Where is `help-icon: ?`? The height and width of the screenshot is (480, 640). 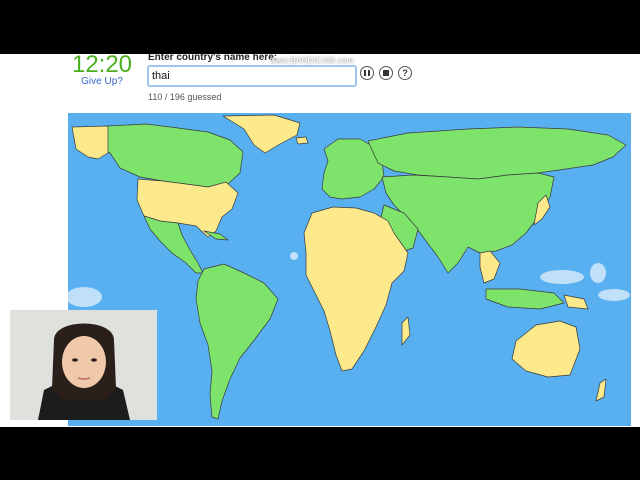 help-icon: ? is located at coordinates (405, 73).